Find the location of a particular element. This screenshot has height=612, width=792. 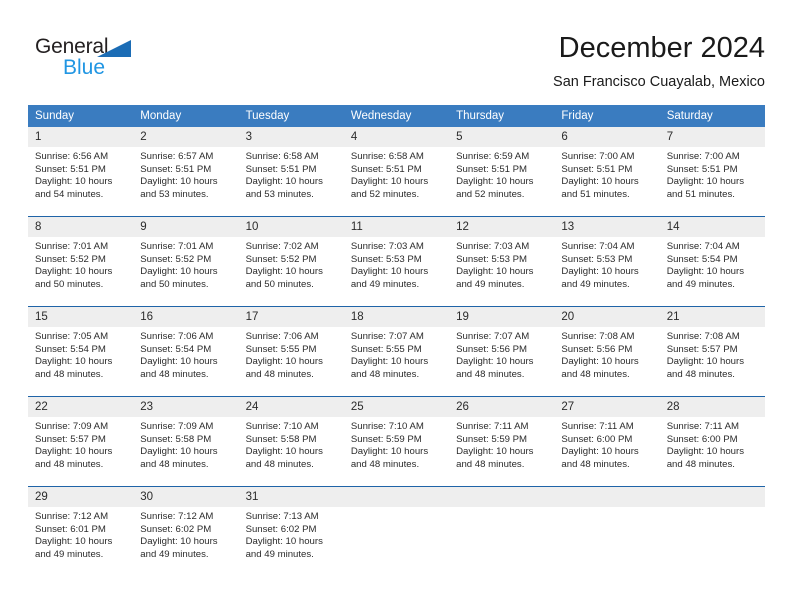

day-number: 27 is located at coordinates (607, 407).